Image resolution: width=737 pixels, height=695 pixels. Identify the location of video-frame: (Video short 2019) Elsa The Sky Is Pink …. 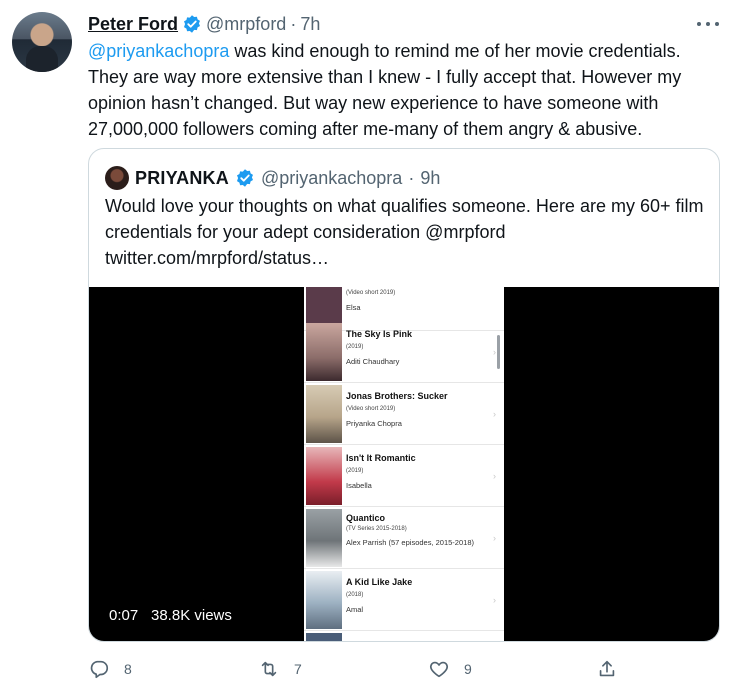
(404, 464).